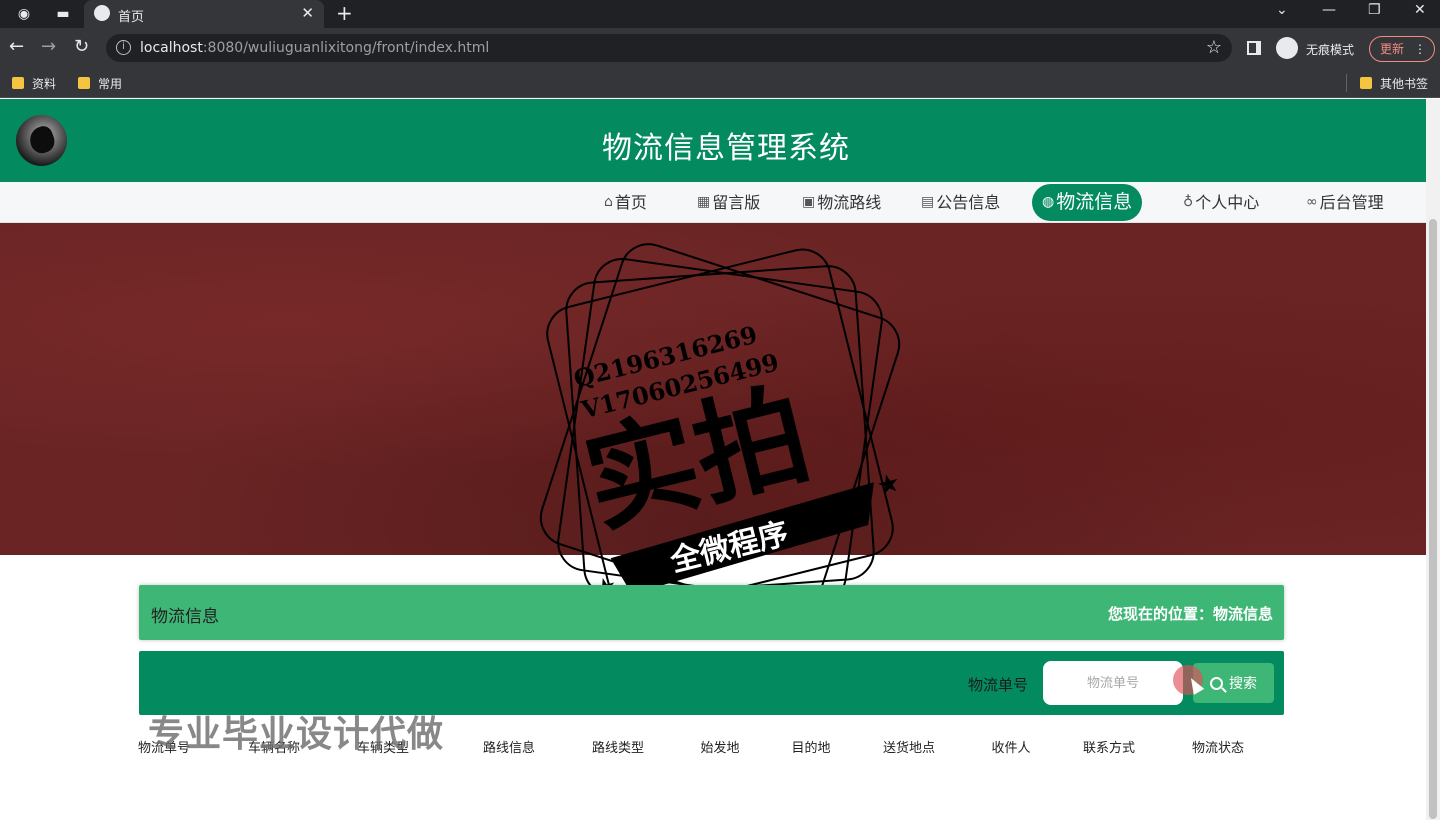 The height and width of the screenshot is (820, 1440). I want to click on nav-label: 物流路线, so click(849, 202).